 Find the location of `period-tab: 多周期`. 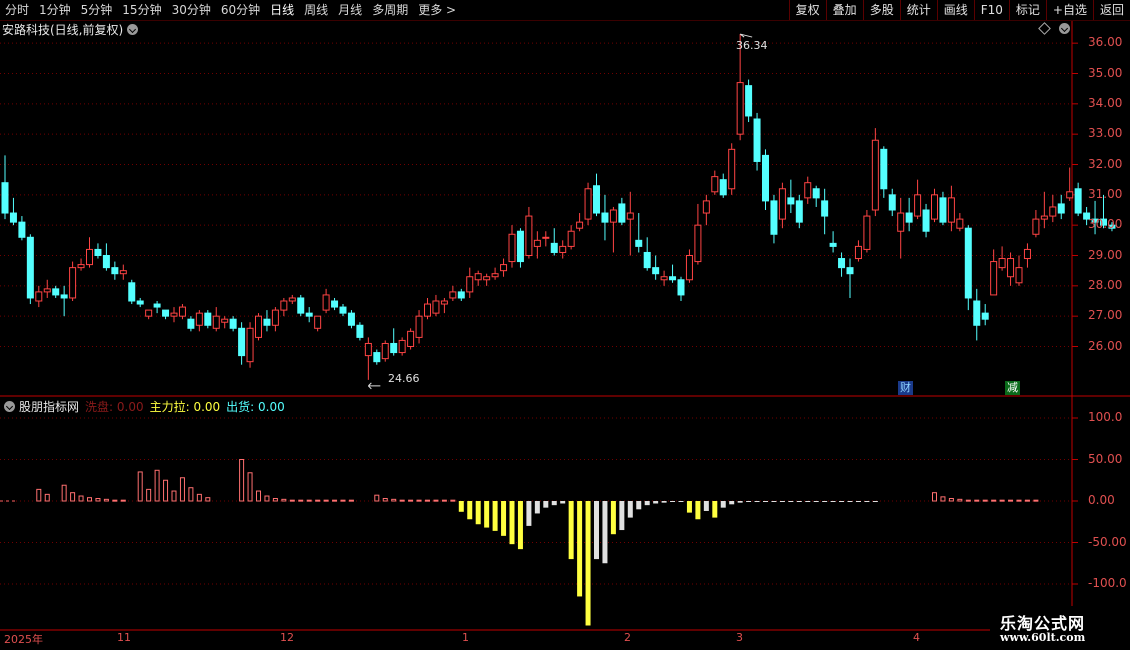

period-tab: 多周期 is located at coordinates (390, 10).